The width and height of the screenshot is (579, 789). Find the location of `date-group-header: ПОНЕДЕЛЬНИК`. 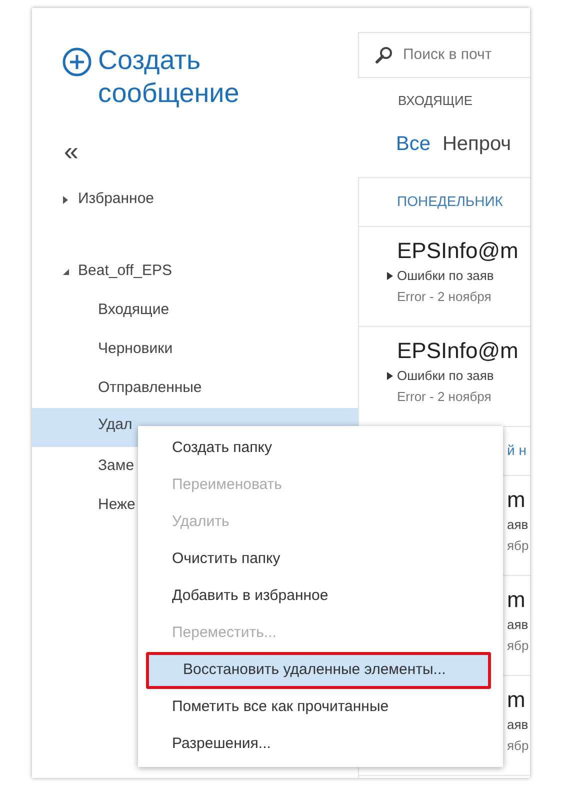

date-group-header: ПОНЕДЕЛЬНИК is located at coordinates (450, 201).